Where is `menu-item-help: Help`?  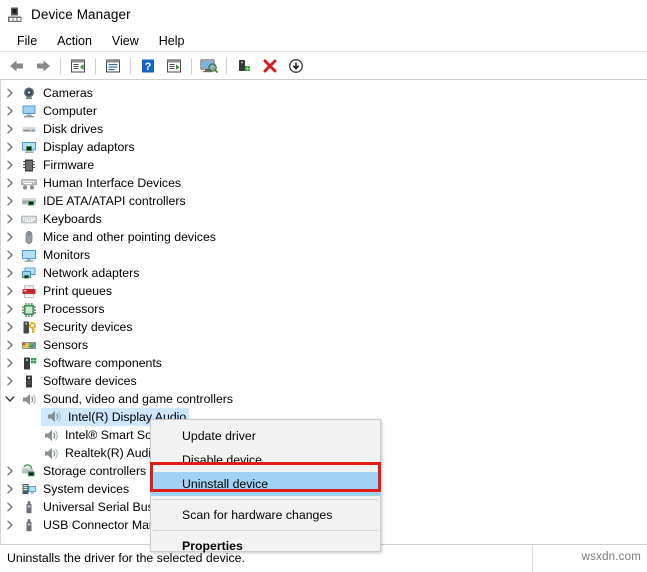 menu-item-help: Help is located at coordinates (173, 41).